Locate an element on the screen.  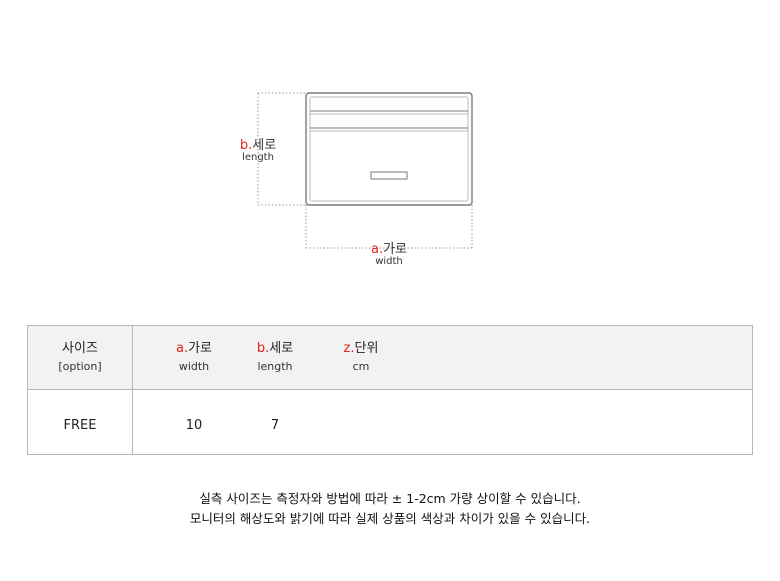
header-size-cell: 사이즈 [option] is located at coordinates (80, 357).